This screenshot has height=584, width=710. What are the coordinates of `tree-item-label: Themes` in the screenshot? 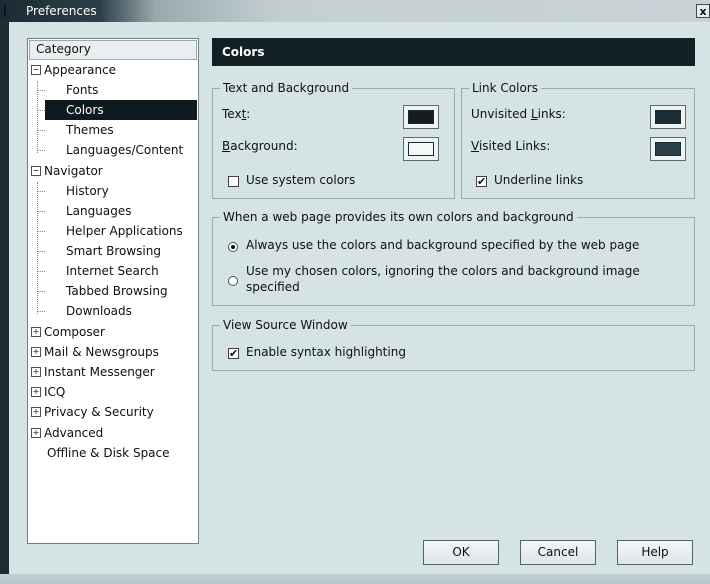 It's located at (90, 130).